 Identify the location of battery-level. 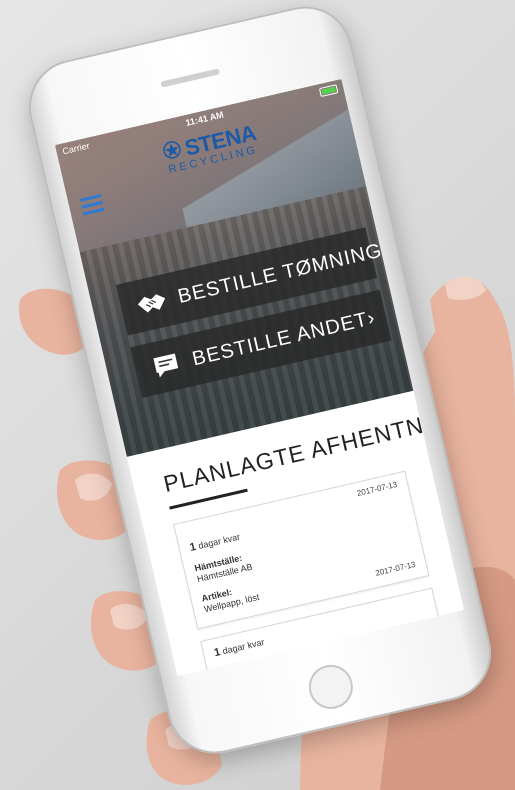
(328, 90).